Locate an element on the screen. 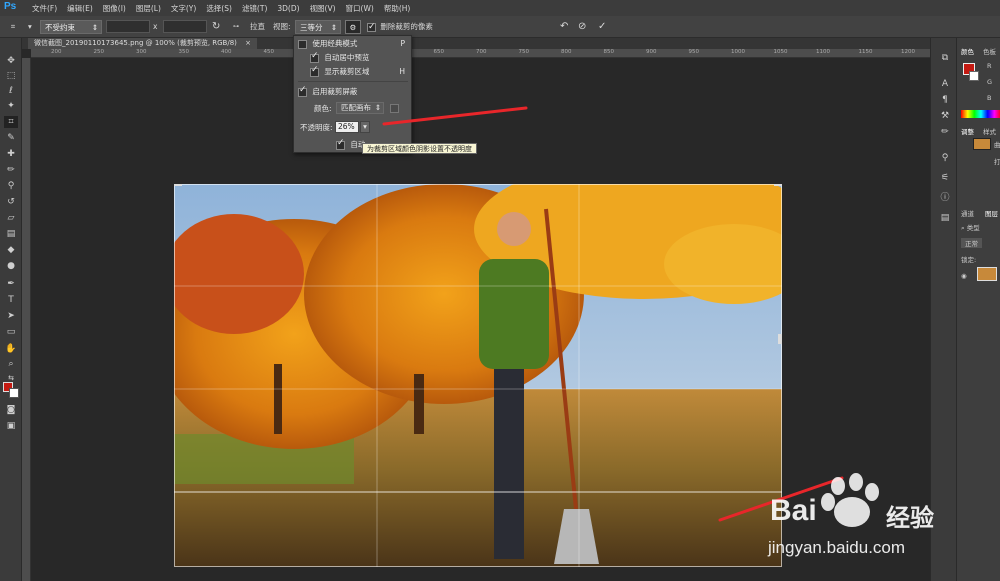  healing-brush-icon: ✚ is located at coordinates (11, 154).